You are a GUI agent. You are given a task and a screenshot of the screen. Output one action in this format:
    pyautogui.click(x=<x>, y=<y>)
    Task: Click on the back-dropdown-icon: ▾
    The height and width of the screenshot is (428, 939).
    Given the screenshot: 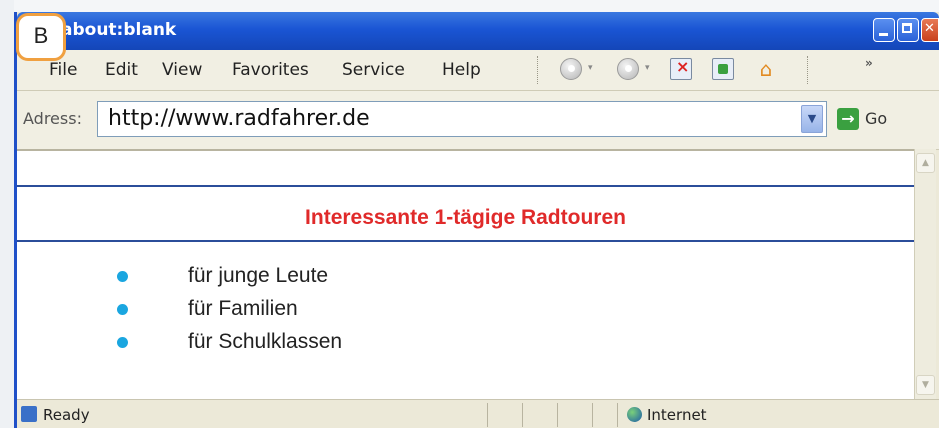 What is the action you would take?
    pyautogui.click(x=590, y=68)
    